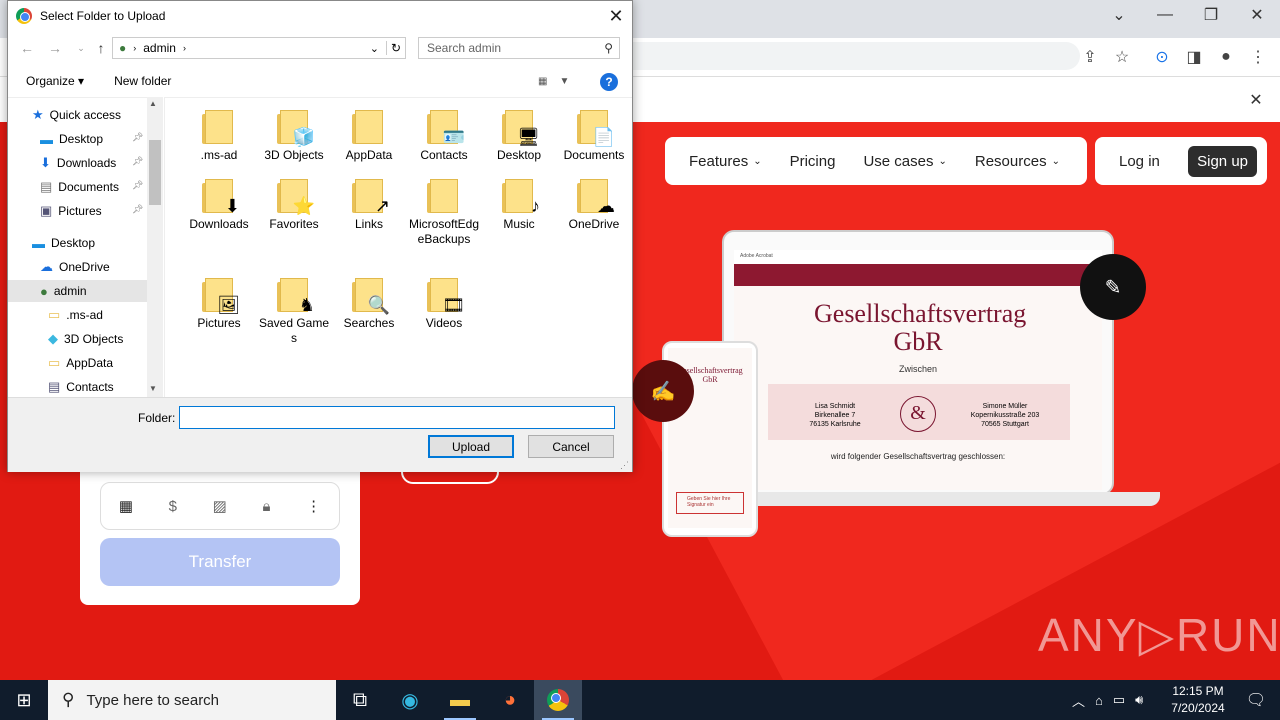  I want to click on back-arrow-icon: ←, so click(27, 48).